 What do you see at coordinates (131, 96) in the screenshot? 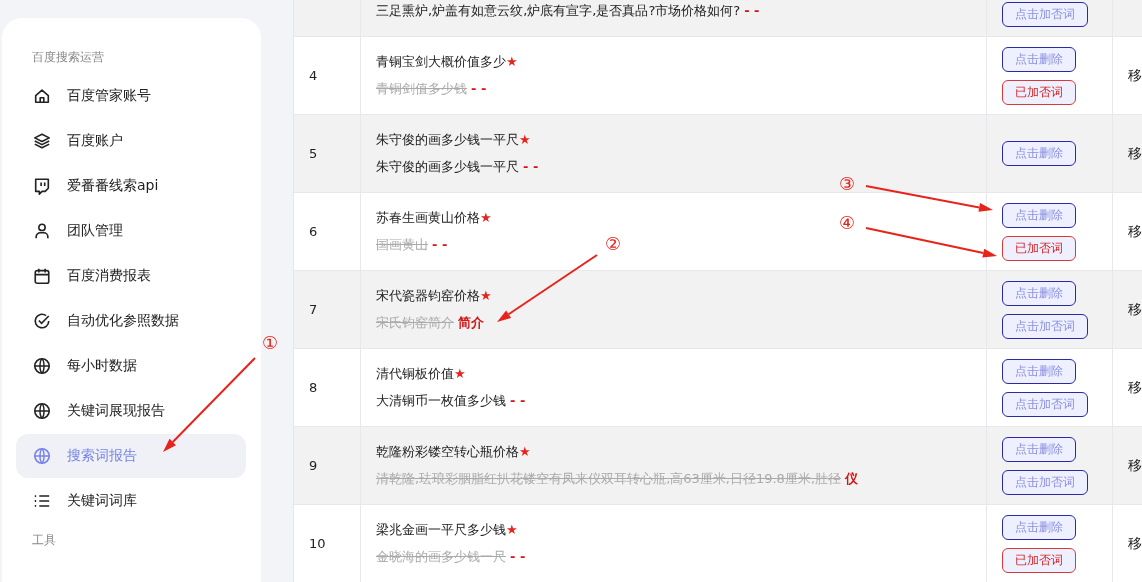
I see `sidebar-item: 百度管家账号` at bounding box center [131, 96].